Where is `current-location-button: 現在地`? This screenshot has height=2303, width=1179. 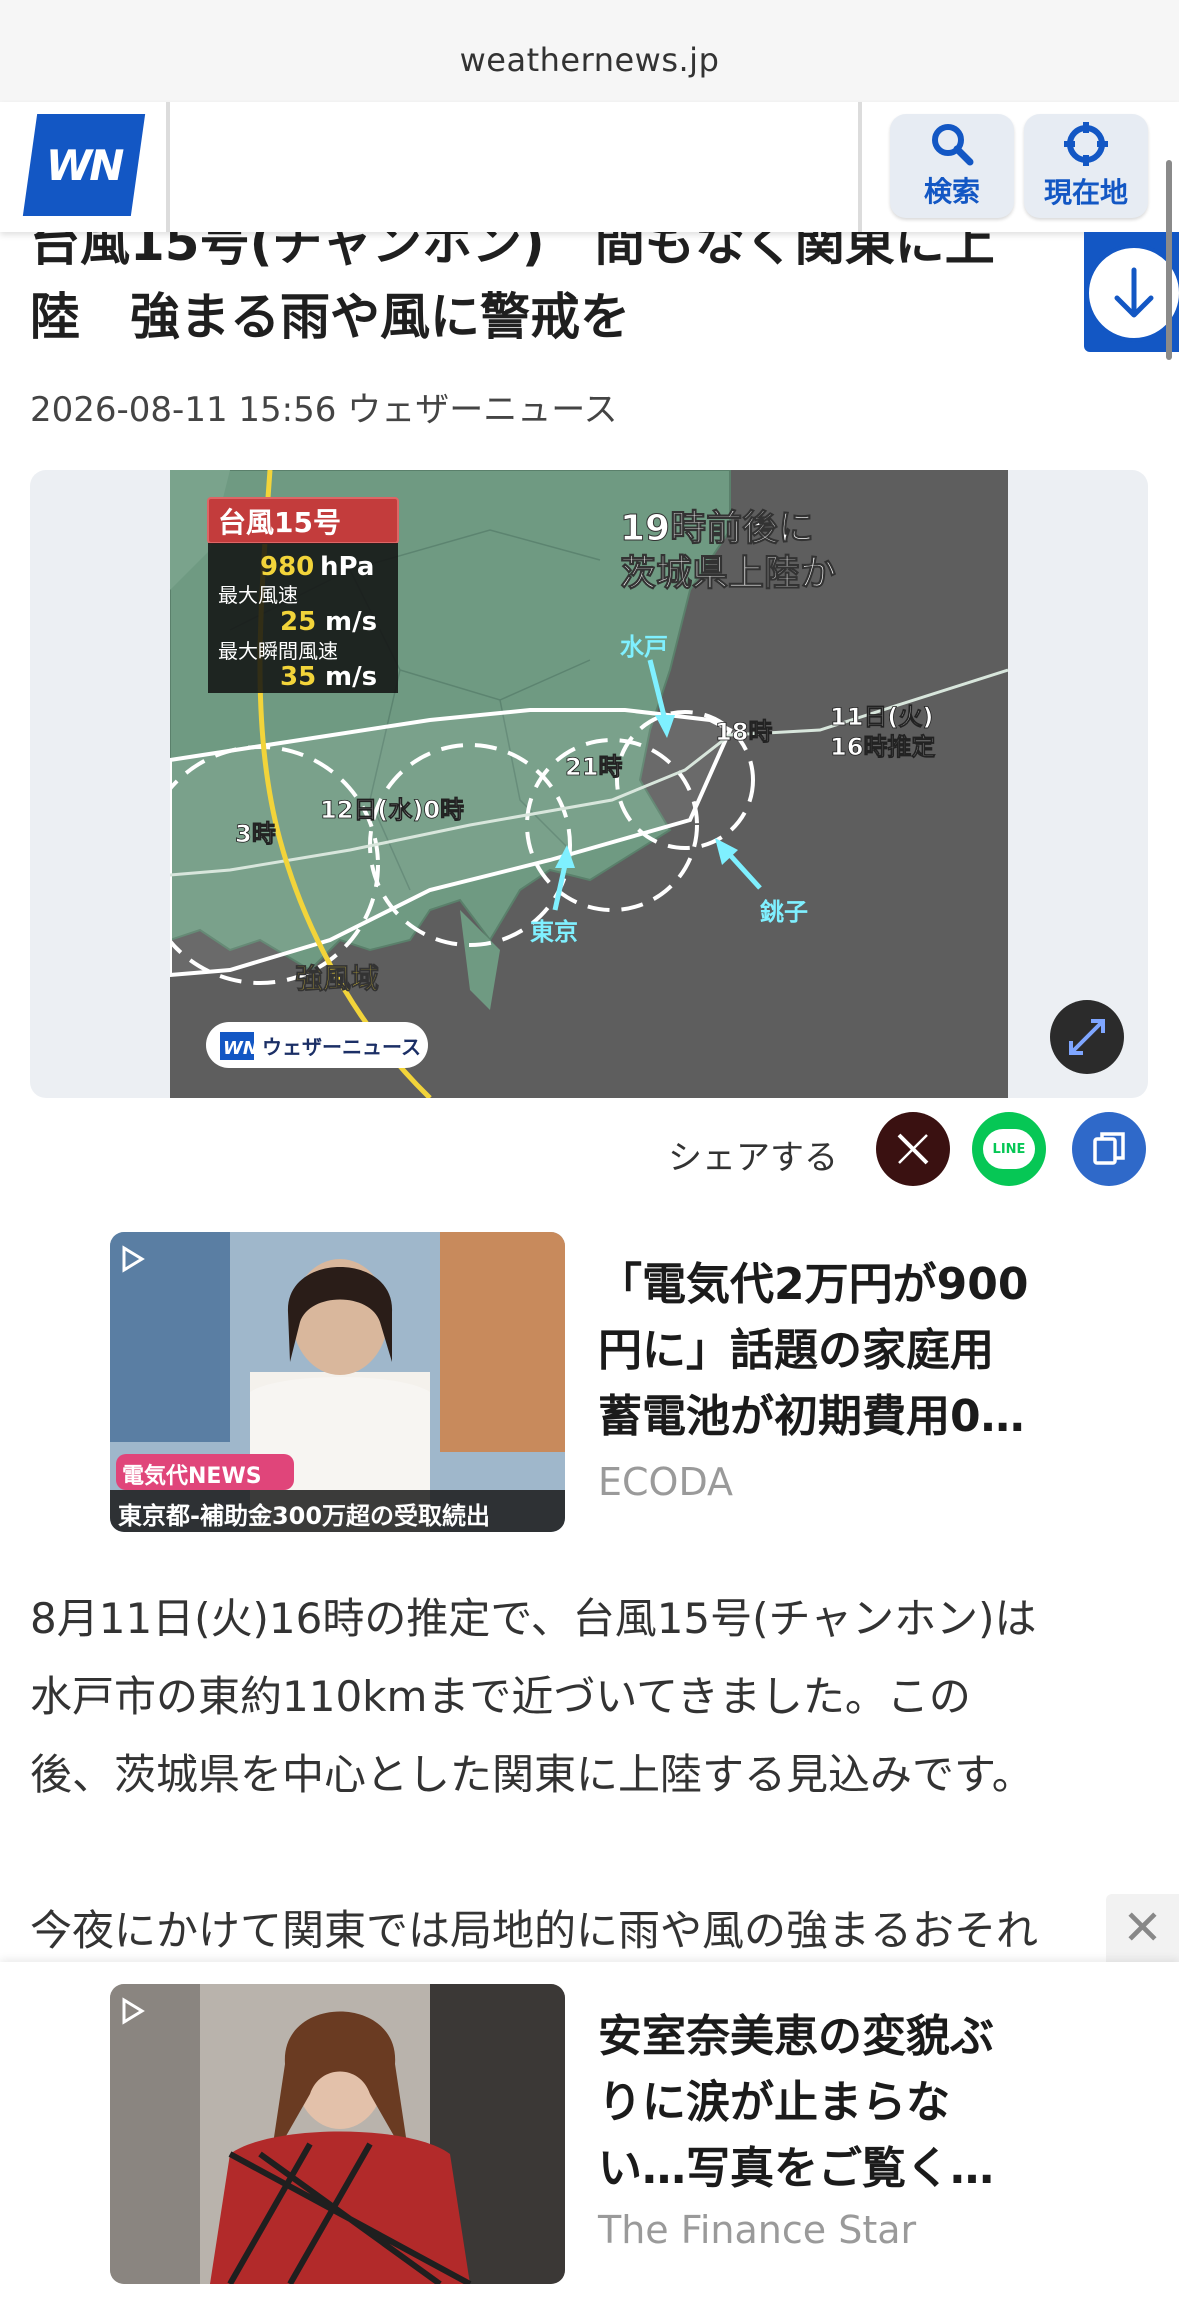 current-location-button: 現在地 is located at coordinates (1086, 166).